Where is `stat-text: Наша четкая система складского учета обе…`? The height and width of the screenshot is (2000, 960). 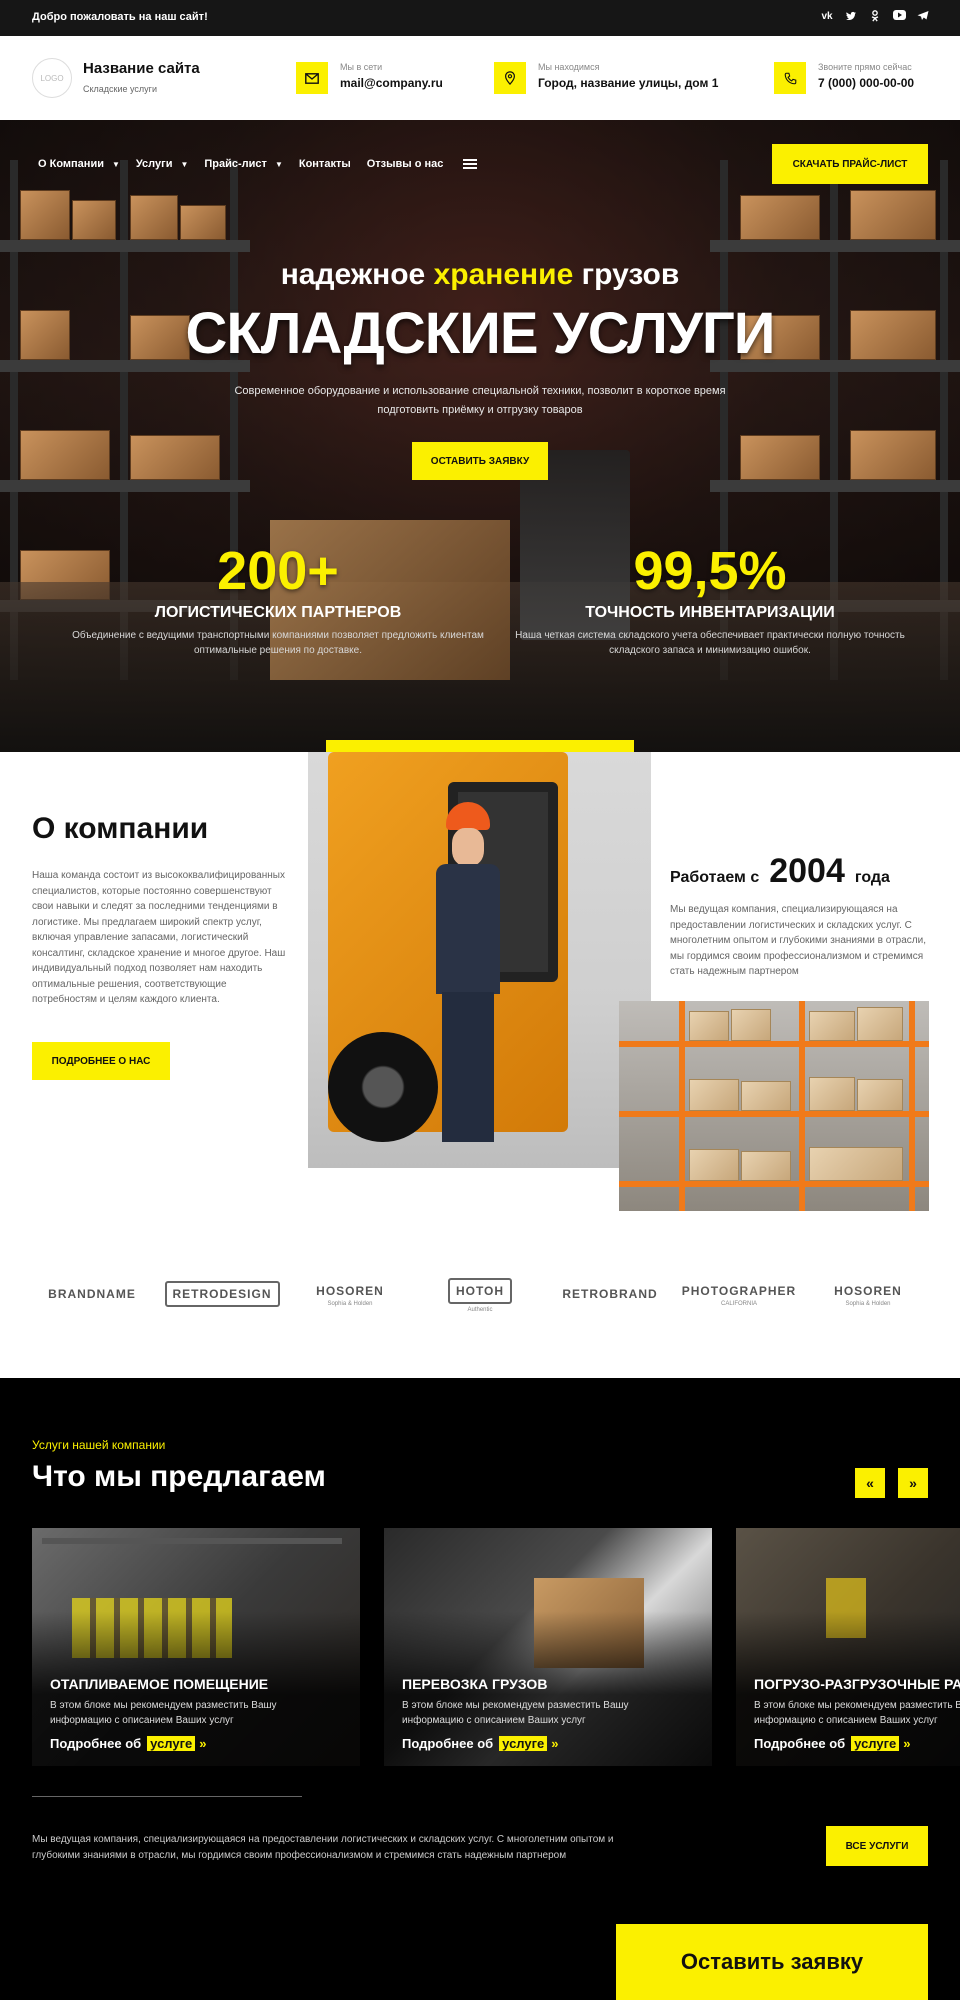 stat-text: Наша четкая система складского учета обе… is located at coordinates (710, 643).